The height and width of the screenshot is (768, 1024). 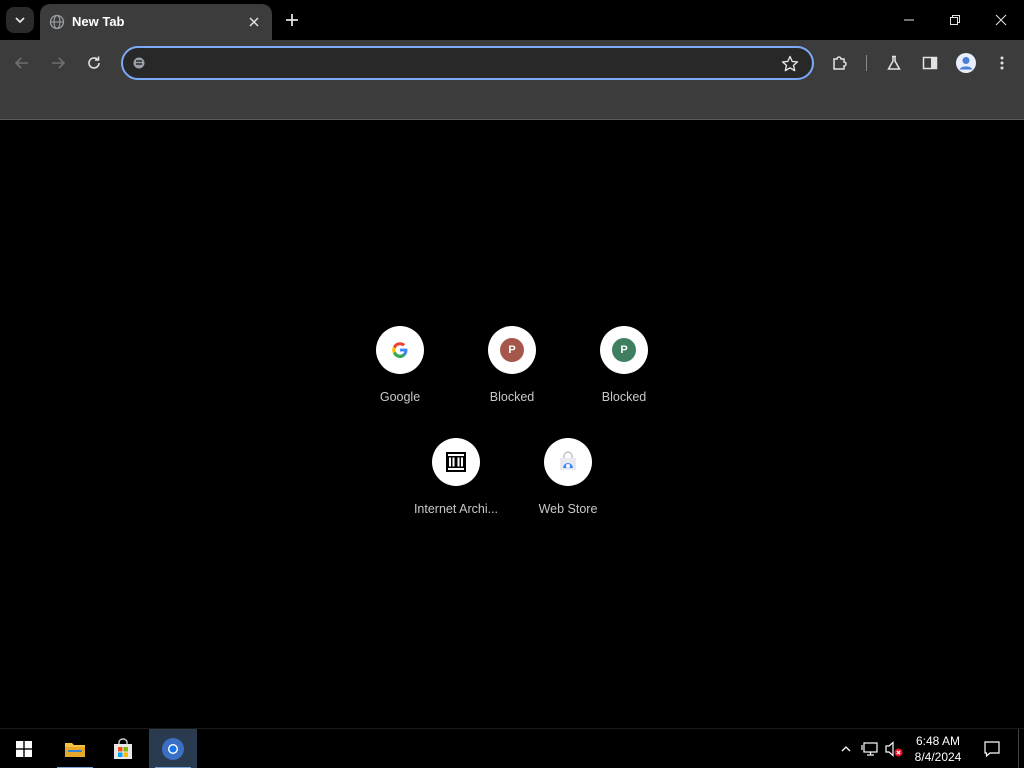 I want to click on taskbar-chrome, so click(x=173, y=748).